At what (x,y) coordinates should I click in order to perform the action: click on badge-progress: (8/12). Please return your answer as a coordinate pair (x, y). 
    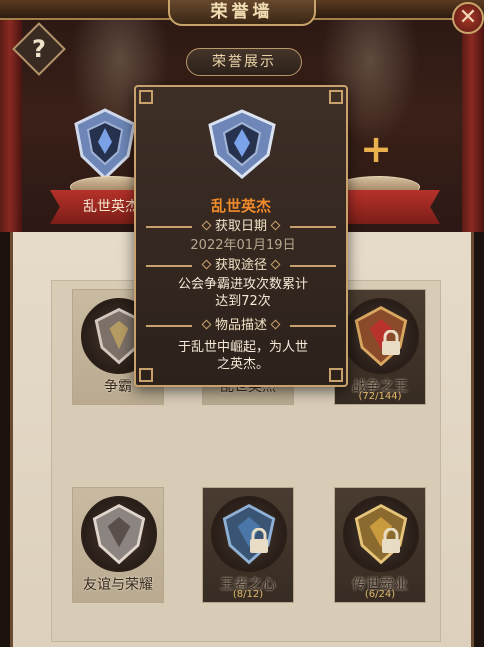
    Looking at the image, I should click on (248, 594).